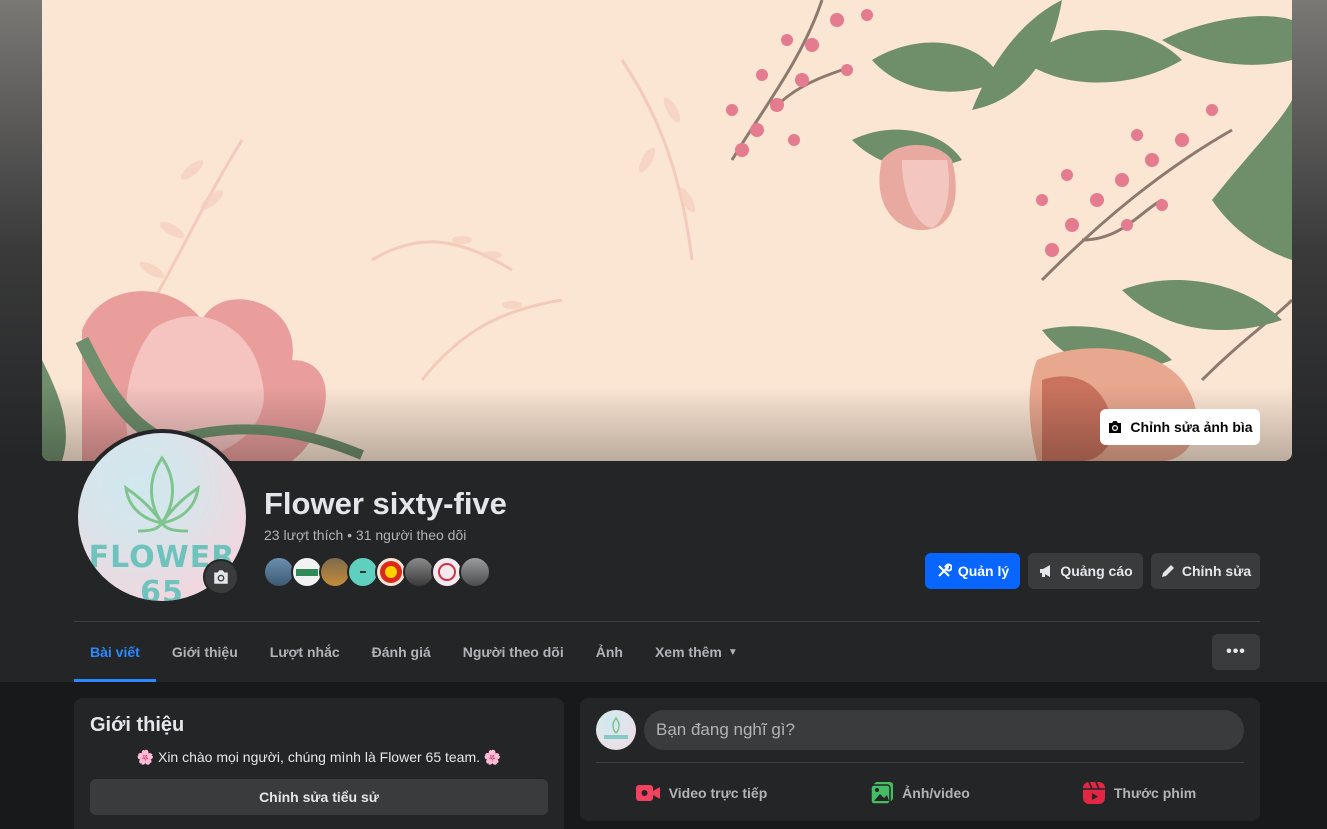  I want to click on photo-video-label: Ảnh/video, so click(936, 793).